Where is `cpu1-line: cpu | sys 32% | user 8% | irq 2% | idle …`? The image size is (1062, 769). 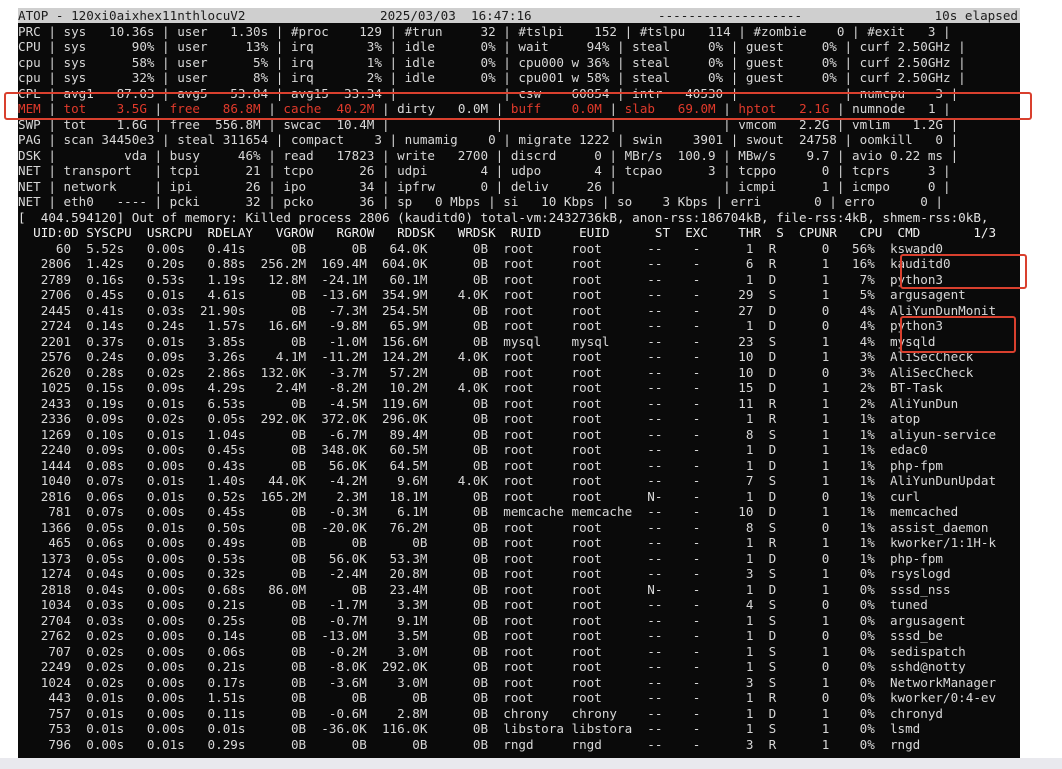
cpu1-line: cpu | sys 32% | user 8% | irq 2% | idle … is located at coordinates (492, 77).